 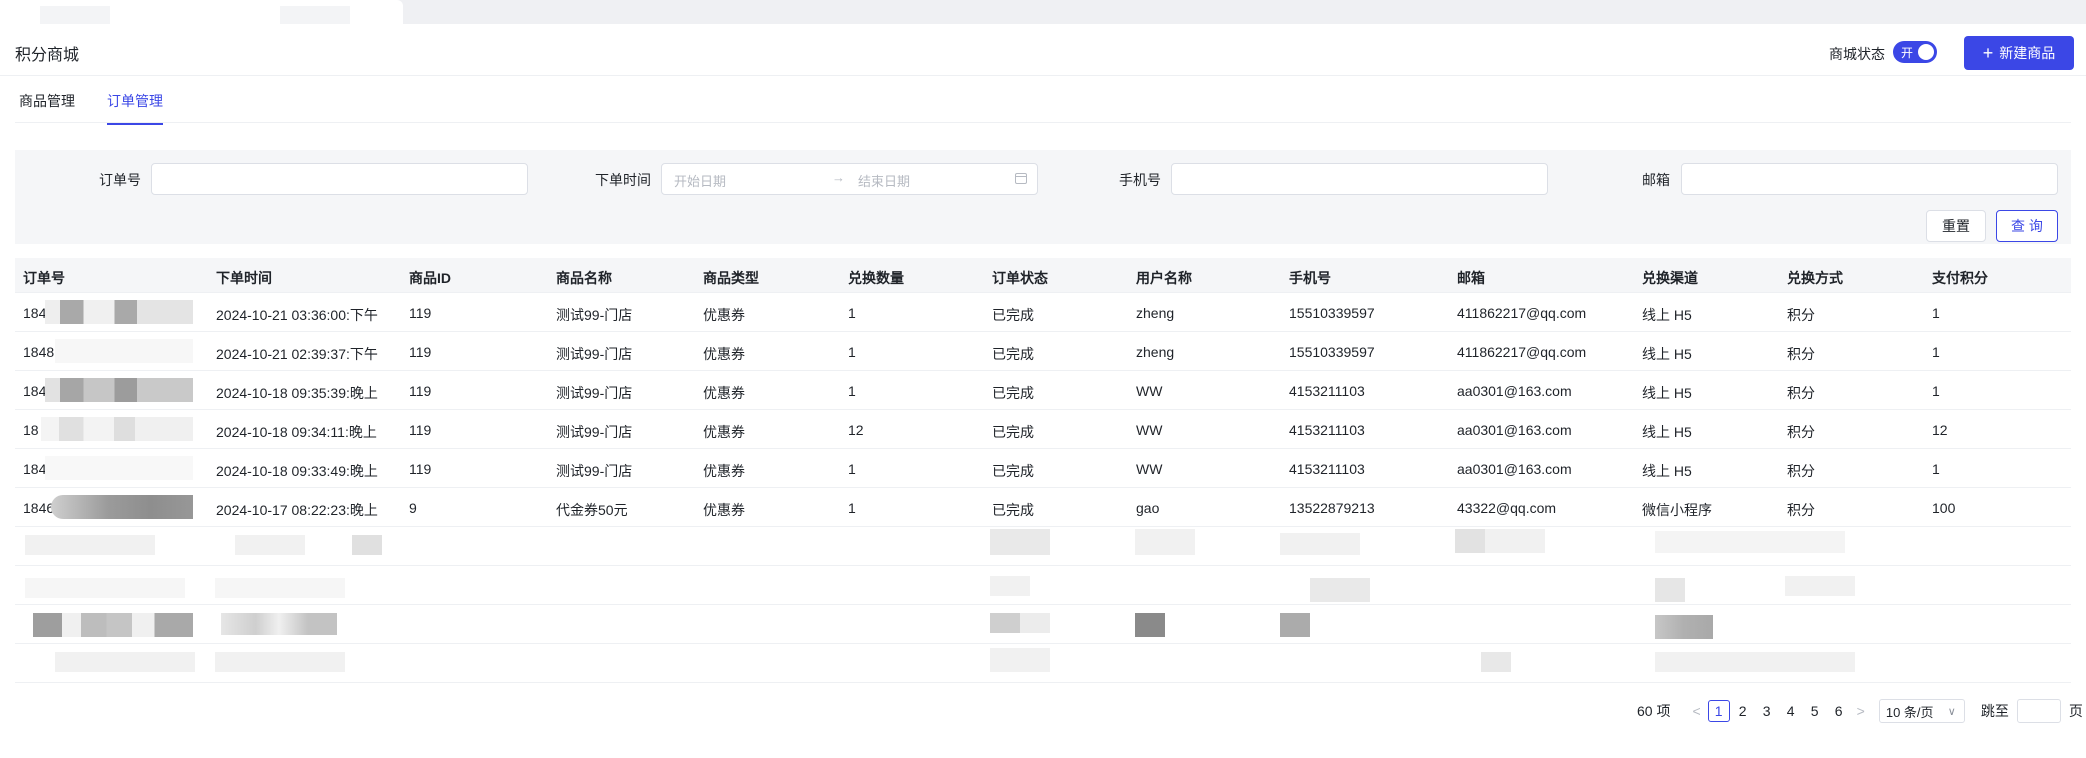 I want to click on page-1: 1, so click(x=1718, y=711).